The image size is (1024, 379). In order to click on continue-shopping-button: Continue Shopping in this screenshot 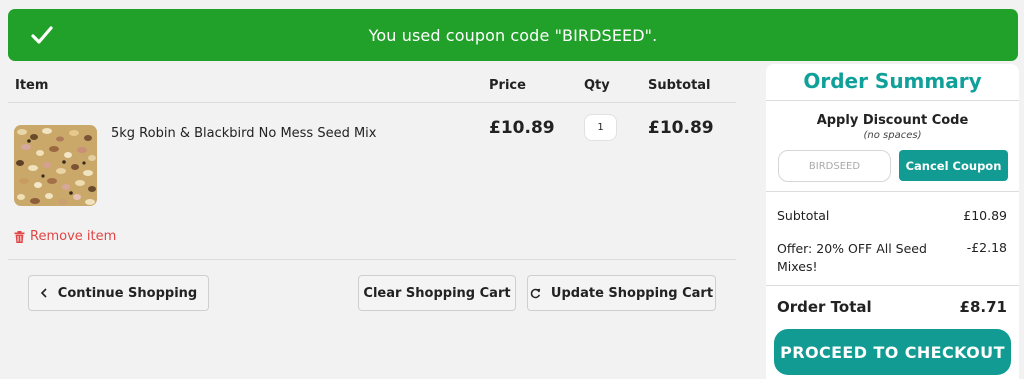, I will do `click(118, 293)`.